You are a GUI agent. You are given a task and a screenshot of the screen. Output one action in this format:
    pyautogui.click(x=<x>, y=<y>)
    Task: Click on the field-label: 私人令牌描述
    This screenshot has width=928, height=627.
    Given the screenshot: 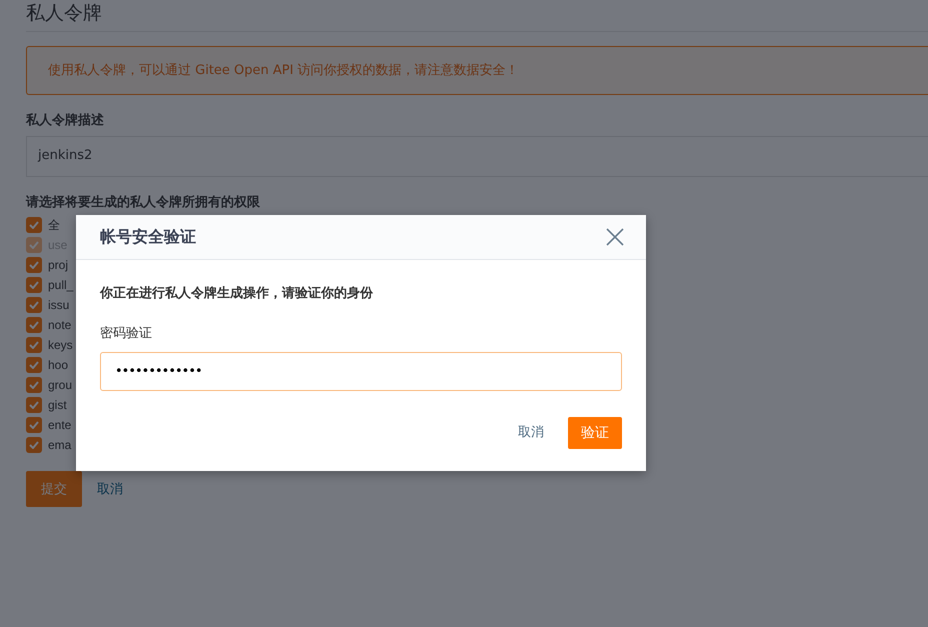 What is the action you would take?
    pyautogui.click(x=65, y=121)
    